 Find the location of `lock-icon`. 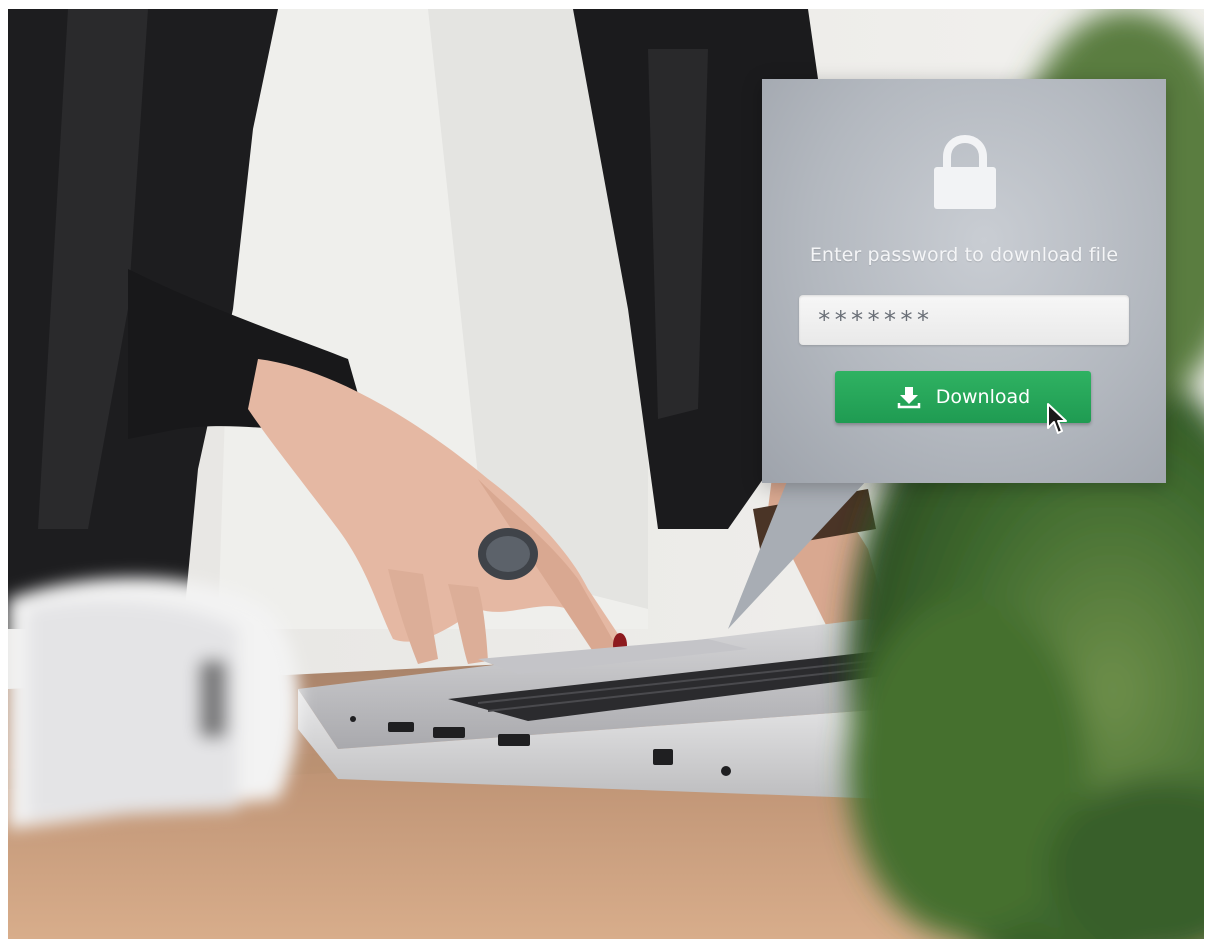

lock-icon is located at coordinates (965, 172).